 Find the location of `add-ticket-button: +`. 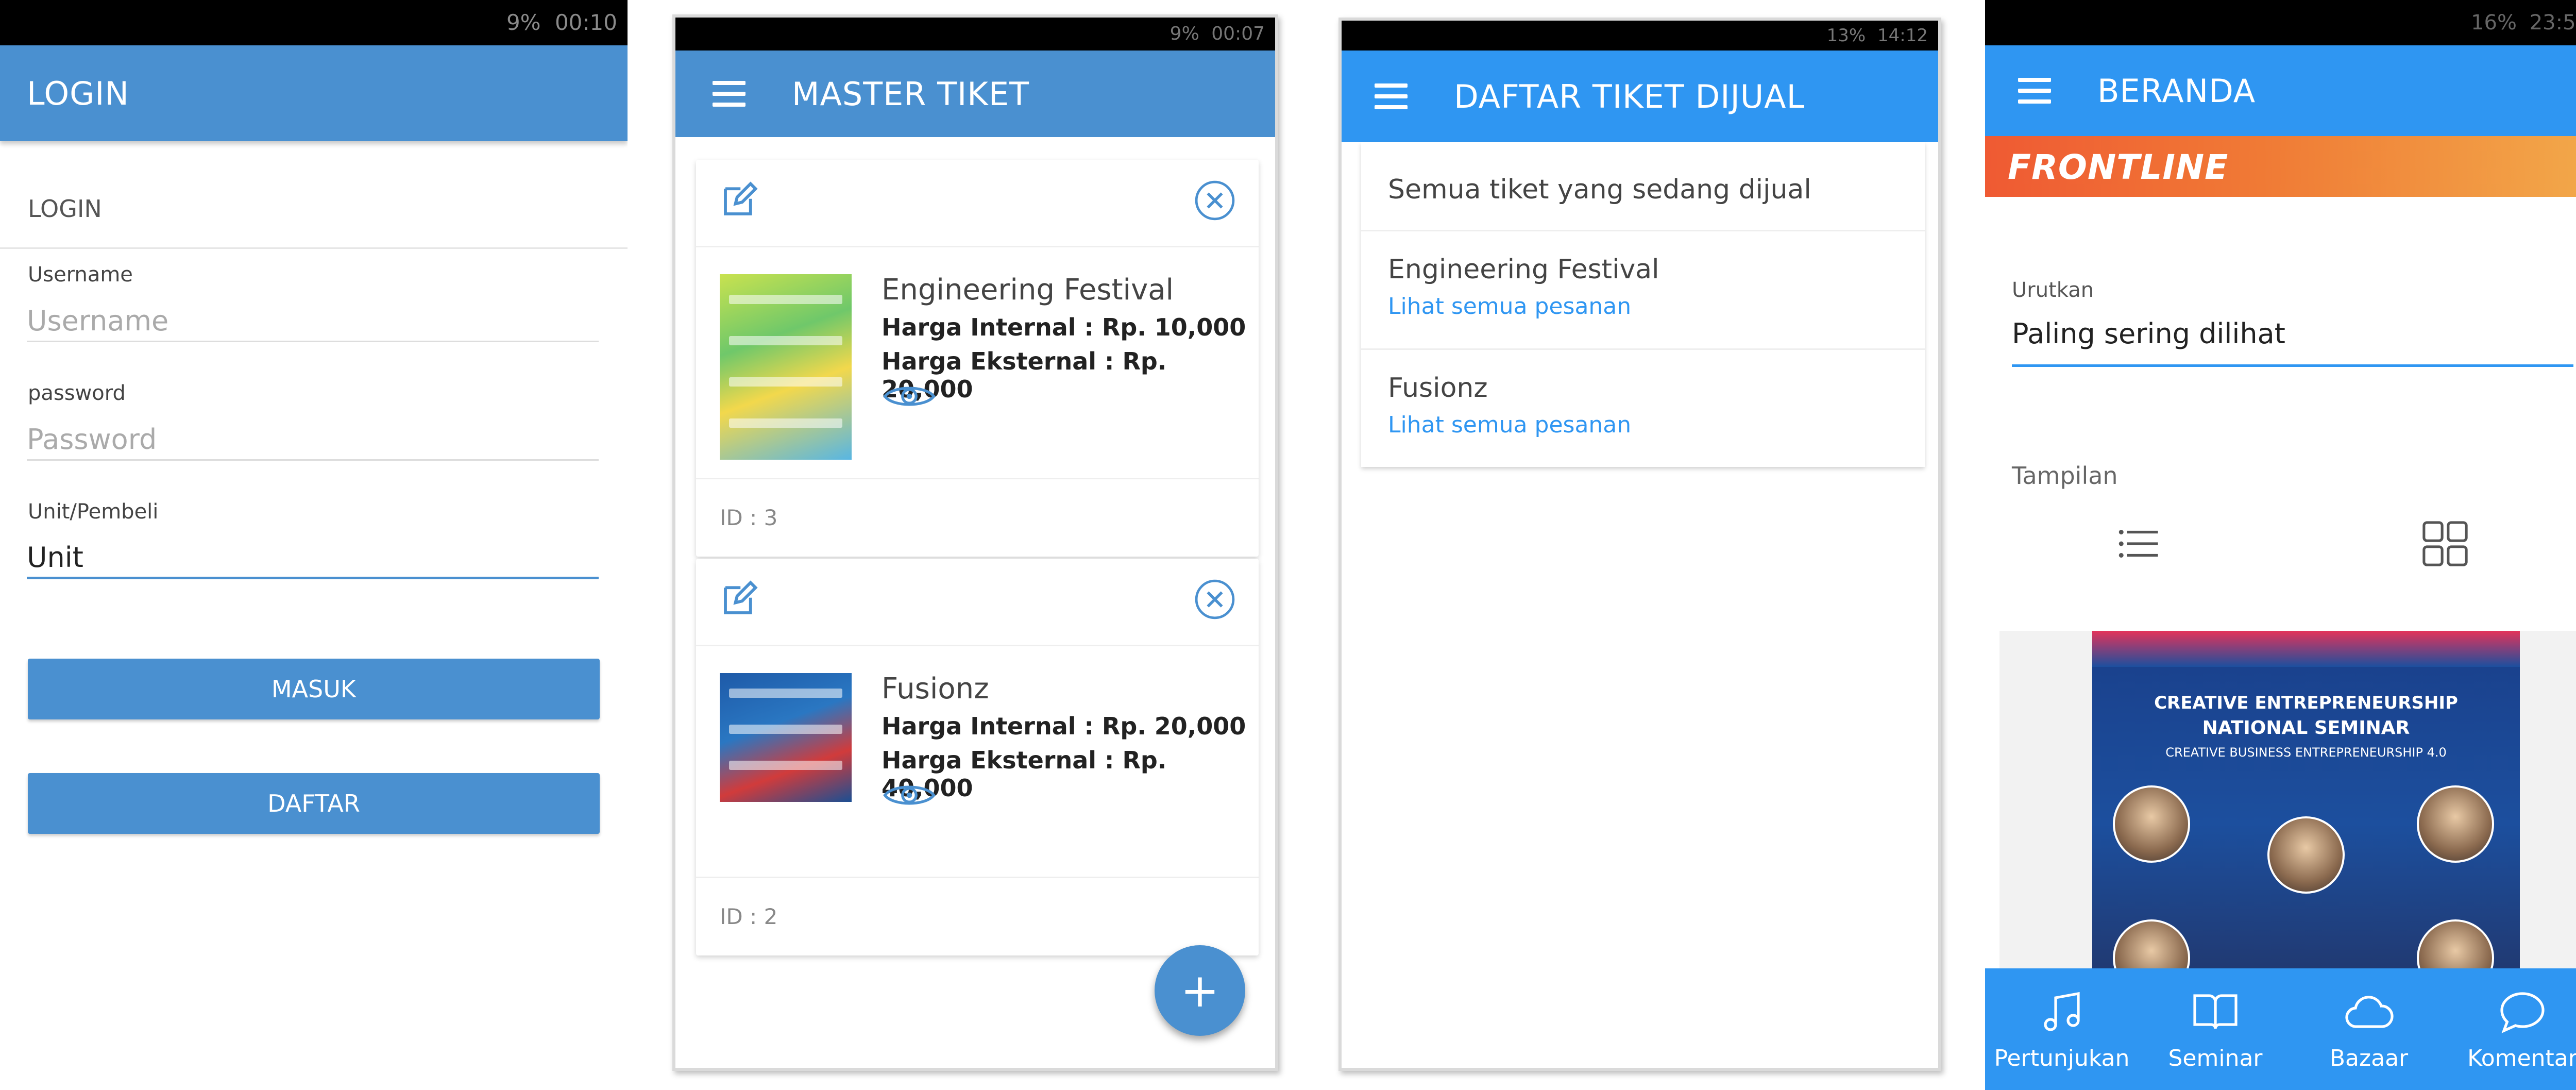

add-ticket-button: + is located at coordinates (1200, 990).